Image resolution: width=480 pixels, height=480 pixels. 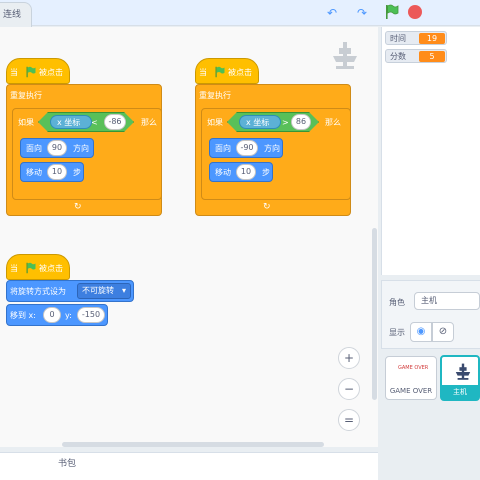 I want to click on tab-partial: 连线, so click(x=16, y=14).